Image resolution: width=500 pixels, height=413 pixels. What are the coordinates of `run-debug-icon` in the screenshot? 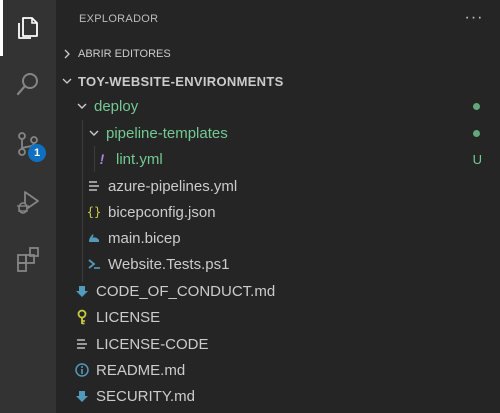 It's located at (28, 202).